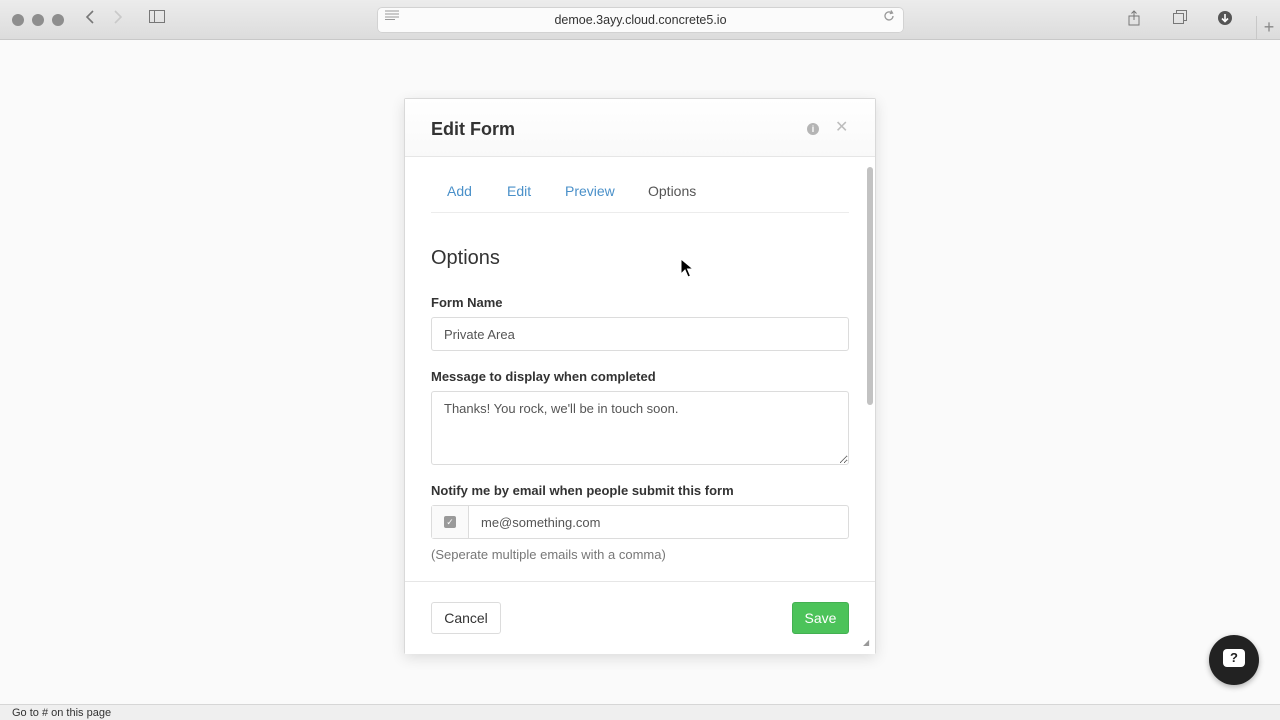 The height and width of the screenshot is (720, 1280). What do you see at coordinates (889, 20) in the screenshot?
I see `reload-icon` at bounding box center [889, 20].